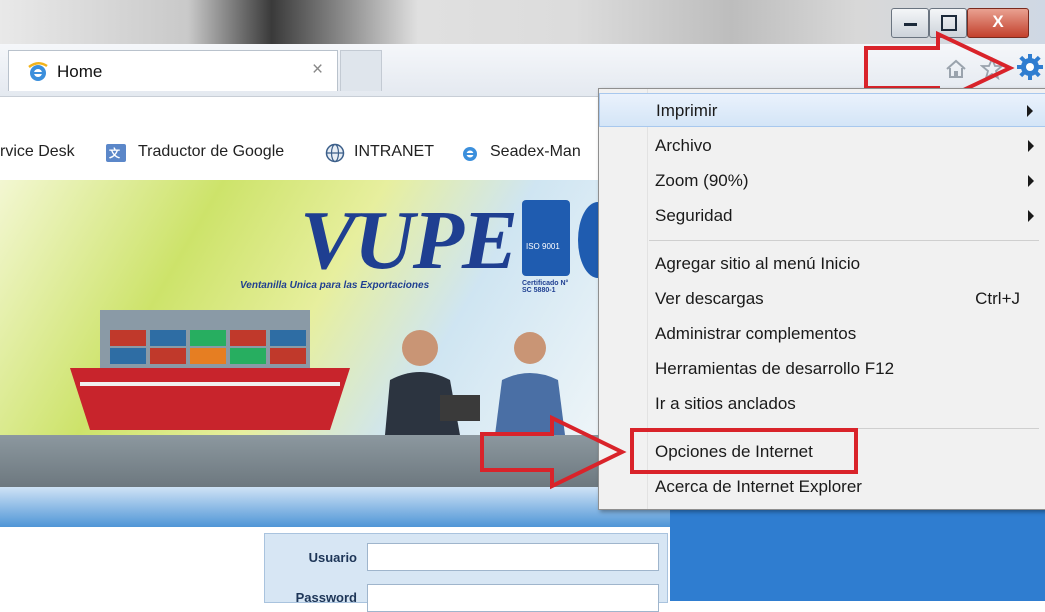 The width and height of the screenshot is (1045, 612). I want to click on menu-separator, so click(844, 240).